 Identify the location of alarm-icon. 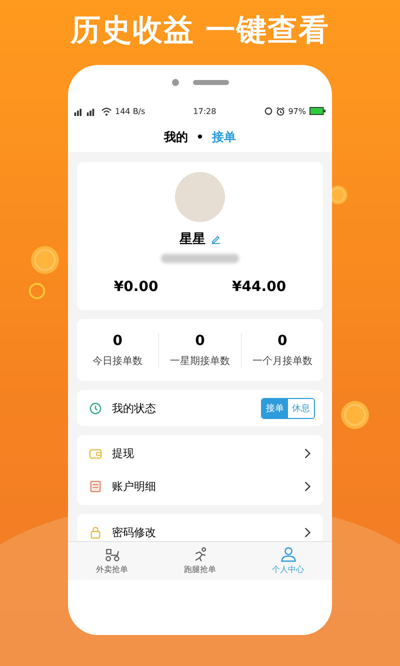
(281, 111).